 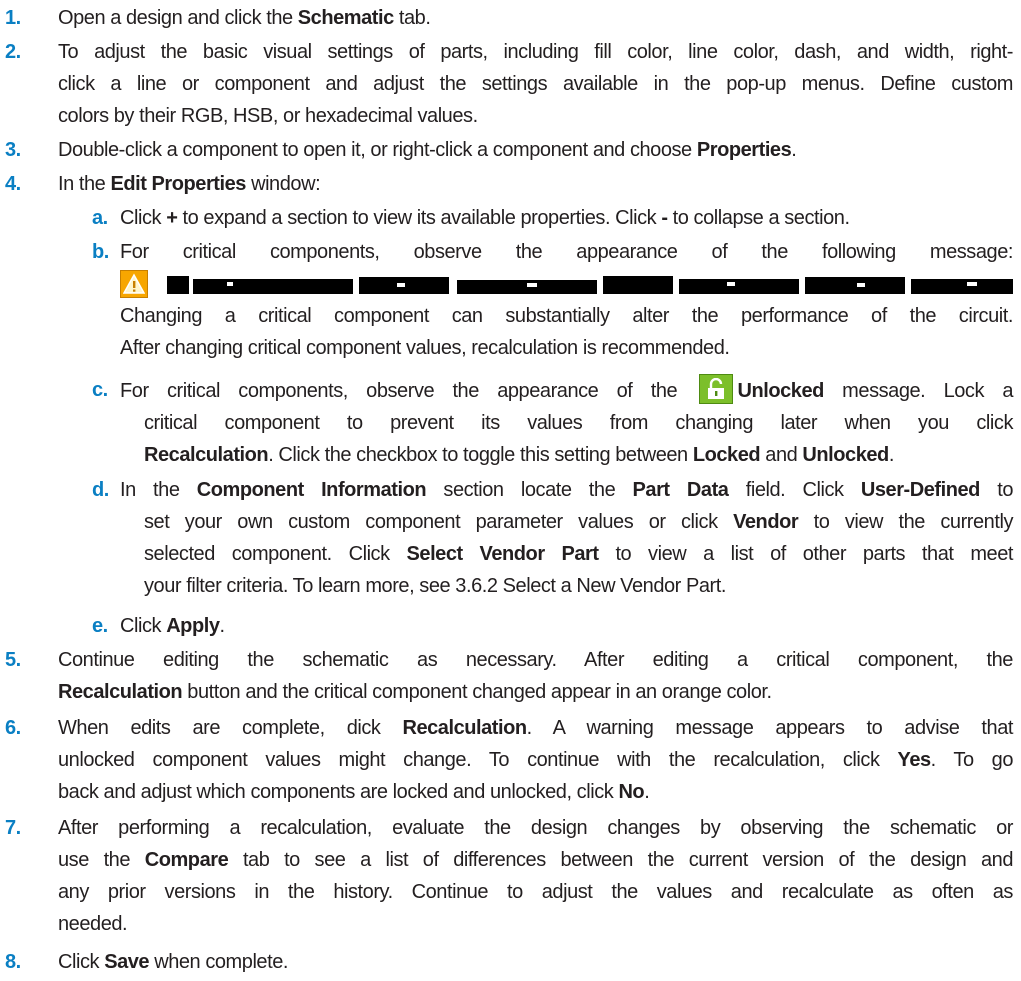 What do you see at coordinates (509, 962) in the screenshot?
I see `step-8: 8. Click Save when complete.` at bounding box center [509, 962].